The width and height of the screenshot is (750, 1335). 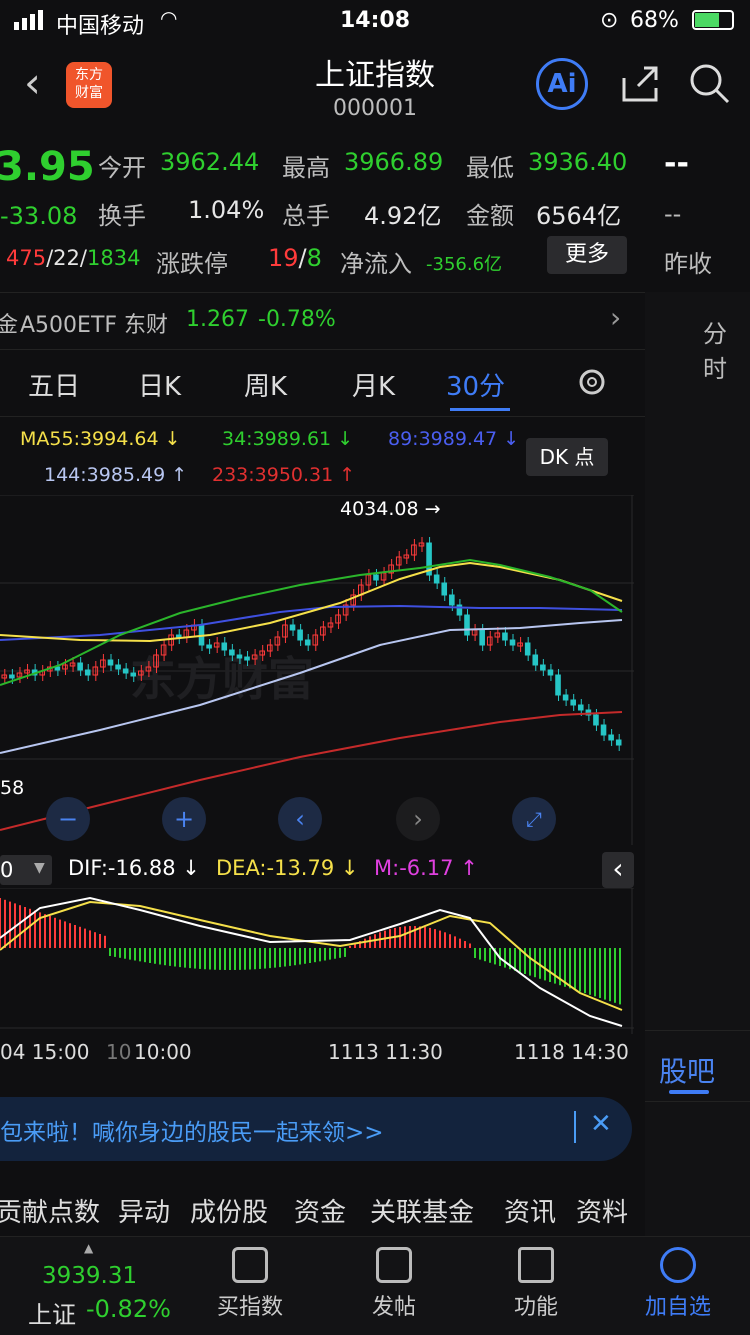 I want to click on tab-guba: 股吧, so click(x=687, y=1070).